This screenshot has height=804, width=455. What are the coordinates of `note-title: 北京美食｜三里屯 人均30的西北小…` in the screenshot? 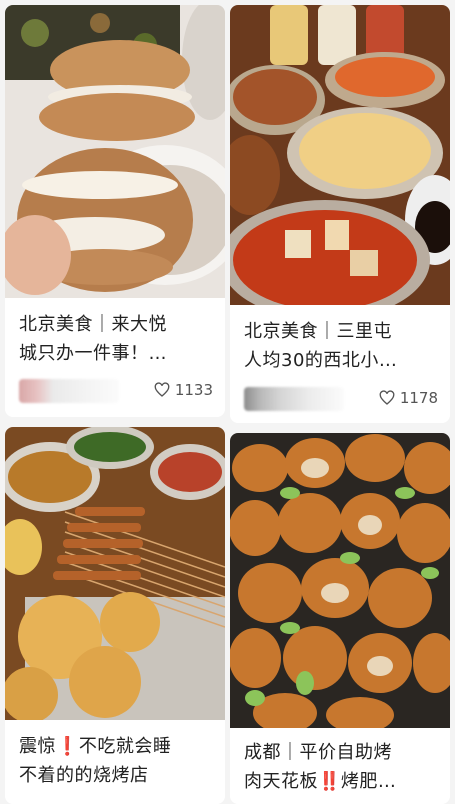 It's located at (342, 346).